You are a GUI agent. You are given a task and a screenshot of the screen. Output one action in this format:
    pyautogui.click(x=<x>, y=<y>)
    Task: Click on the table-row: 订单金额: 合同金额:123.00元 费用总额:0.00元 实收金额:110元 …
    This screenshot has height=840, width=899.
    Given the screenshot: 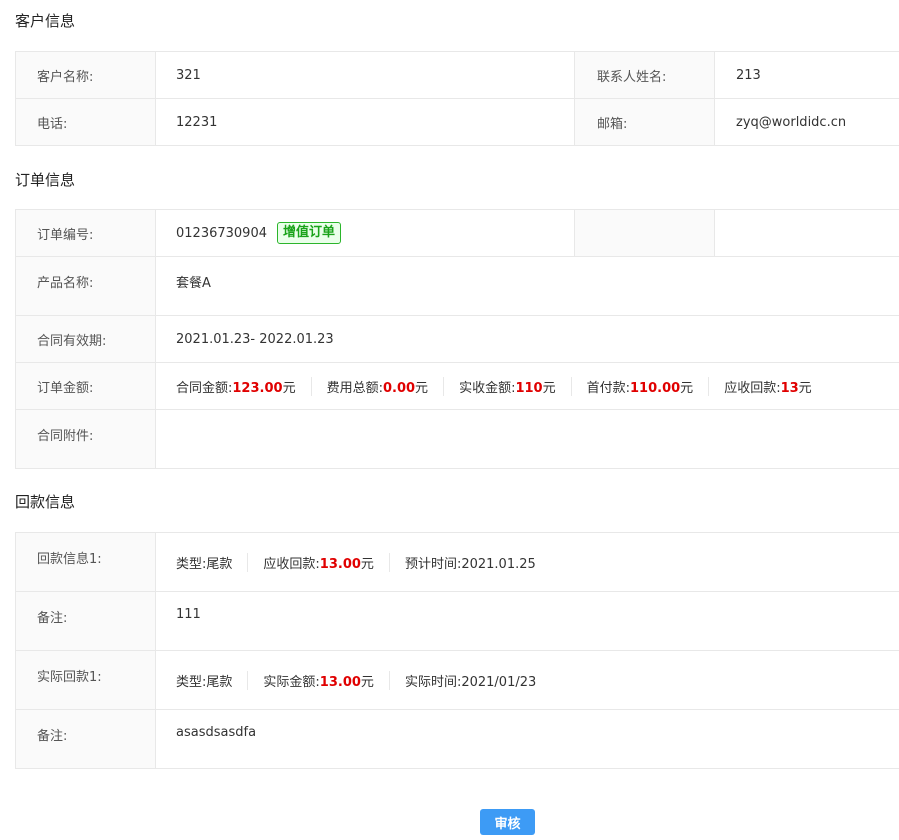 What is the action you would take?
    pyautogui.click(x=457, y=386)
    